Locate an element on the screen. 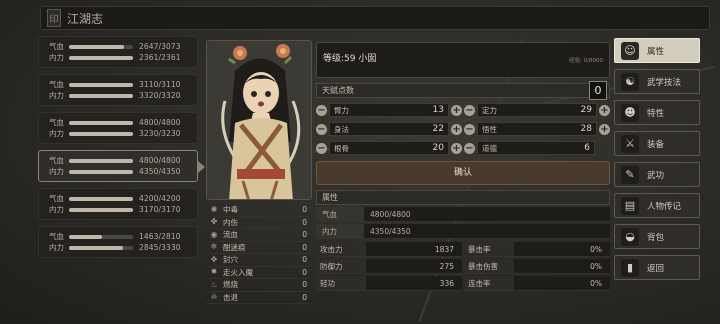  mp-row: 内力 3320/3320 is located at coordinates (123, 95).